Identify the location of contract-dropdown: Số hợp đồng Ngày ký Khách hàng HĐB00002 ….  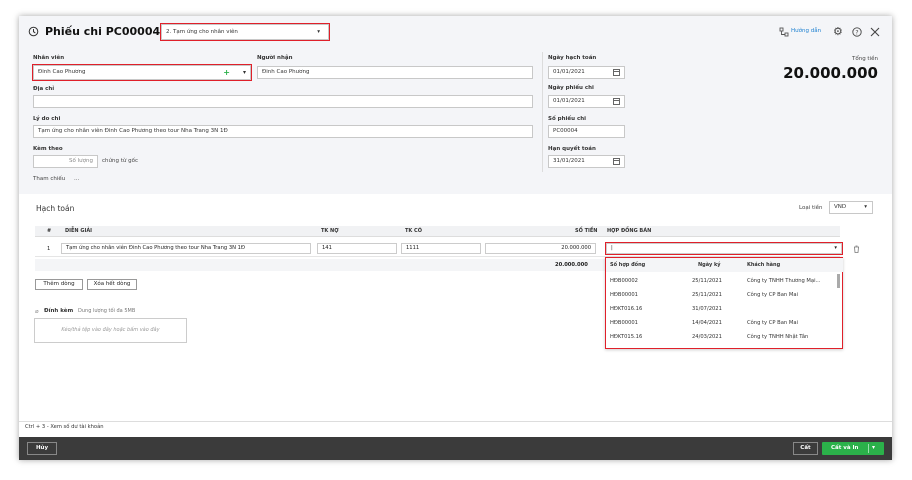
(724, 303).